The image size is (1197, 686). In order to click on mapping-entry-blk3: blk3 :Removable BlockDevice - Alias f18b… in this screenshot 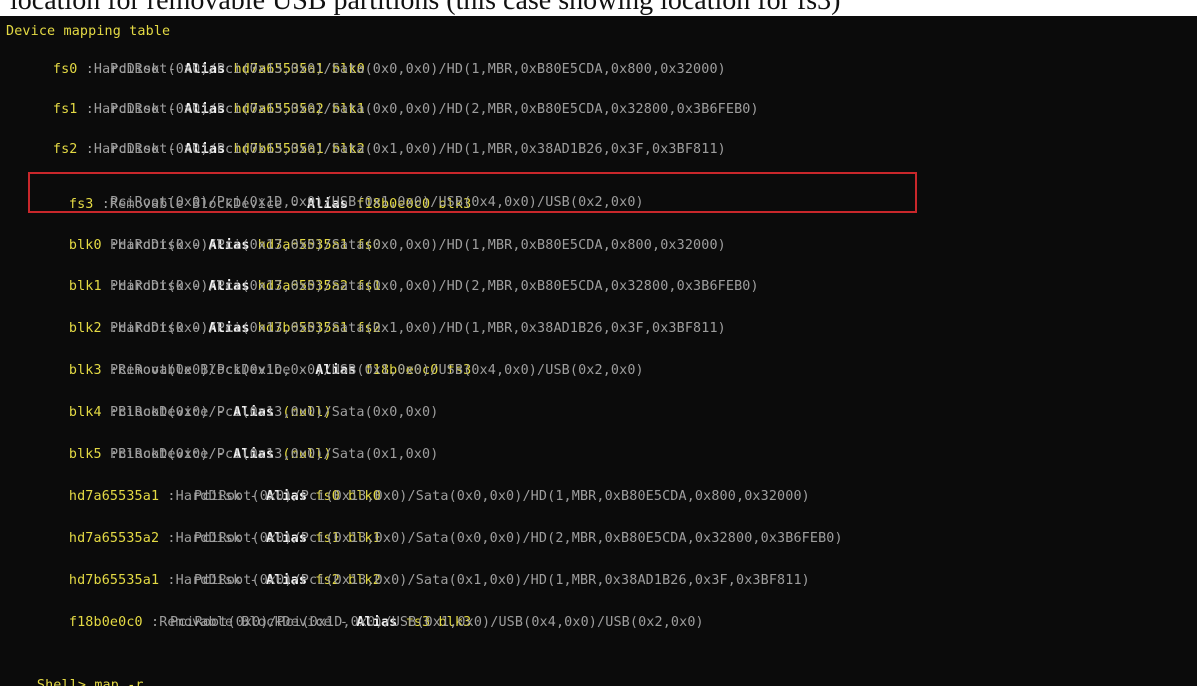, I will do `click(253, 359)`.